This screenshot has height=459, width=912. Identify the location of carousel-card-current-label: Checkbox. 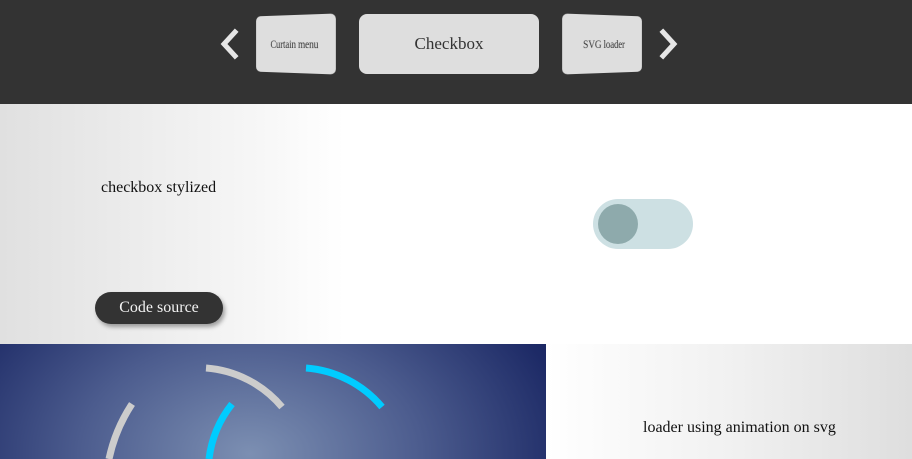
(449, 43).